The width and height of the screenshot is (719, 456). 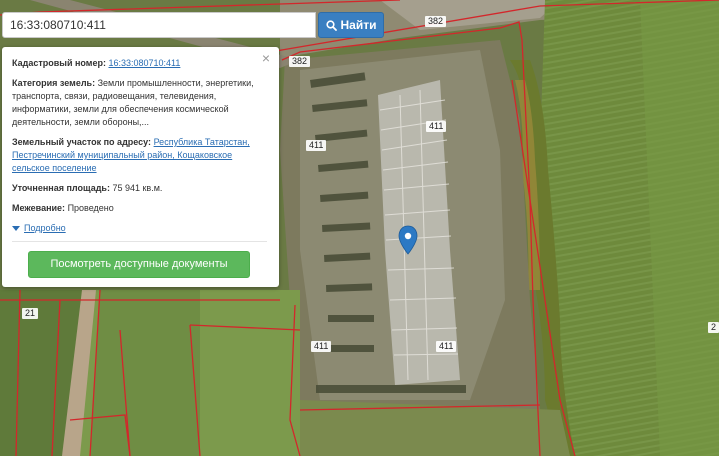 What do you see at coordinates (59, 63) in the screenshot?
I see `cadastral-label: Кадастровый номер:` at bounding box center [59, 63].